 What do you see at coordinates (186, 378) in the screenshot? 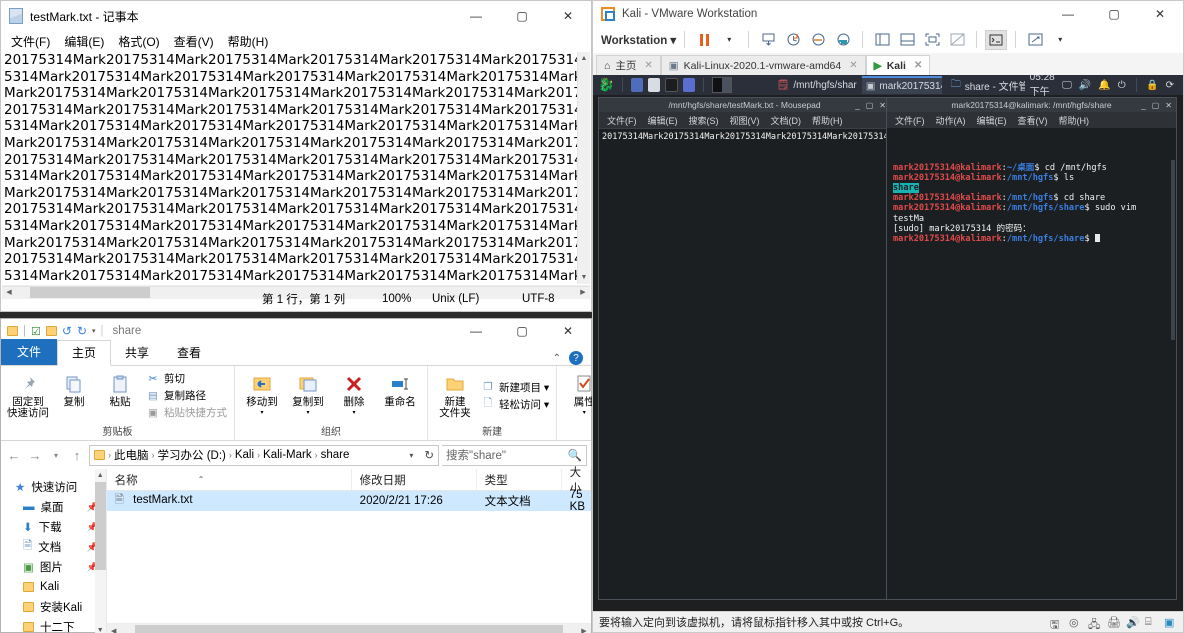
I see `cut-button: ✂ 剪切` at bounding box center [186, 378].